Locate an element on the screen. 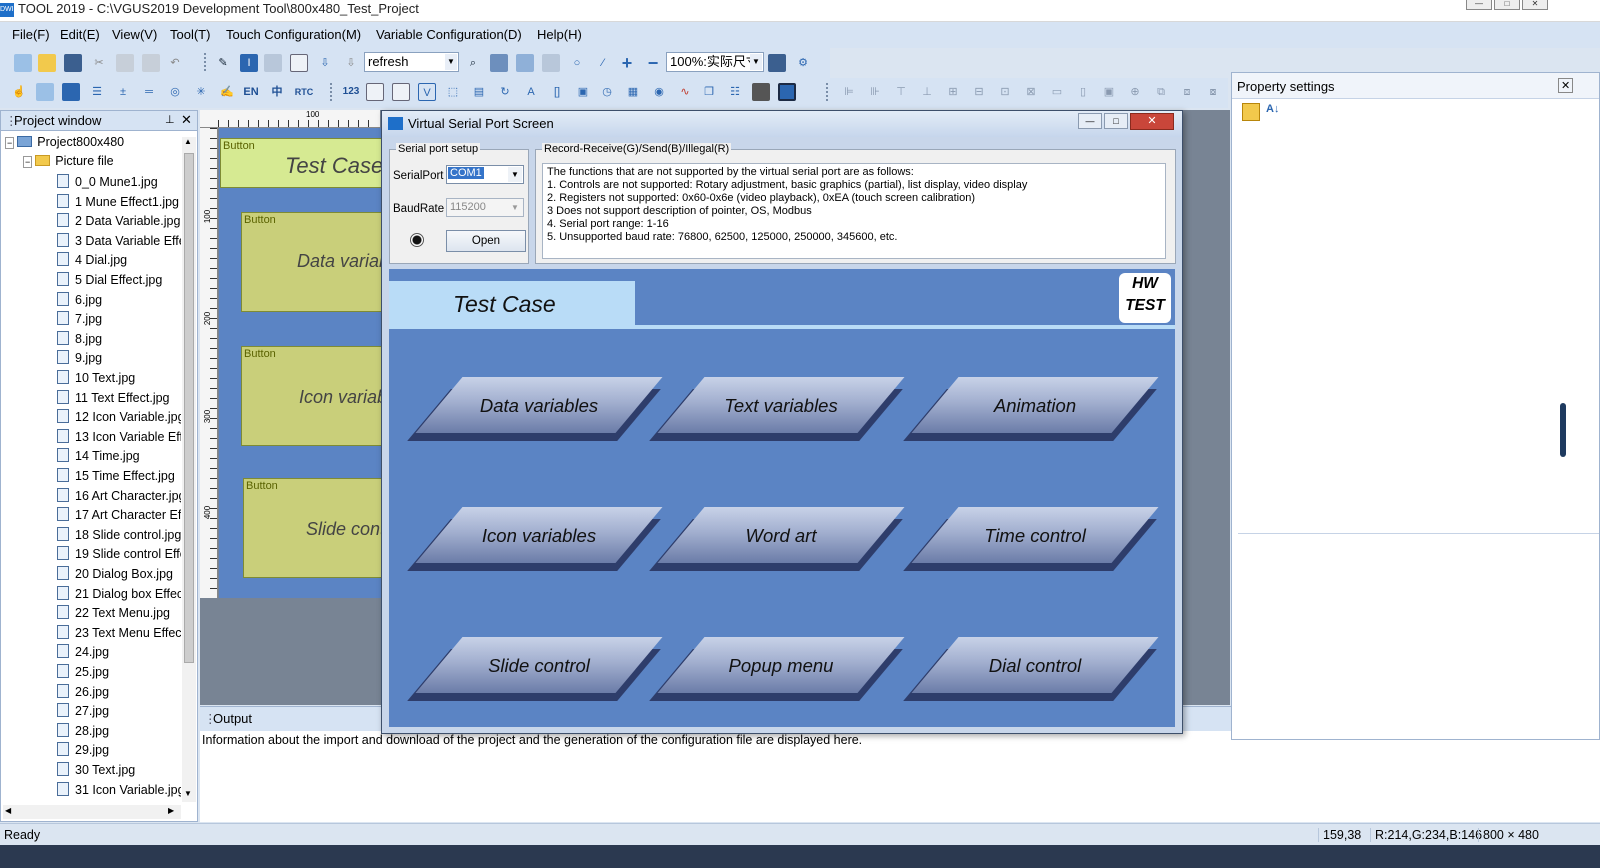 This screenshot has width=1600, height=868. tree-file: 9.jpg is located at coordinates (119, 359).